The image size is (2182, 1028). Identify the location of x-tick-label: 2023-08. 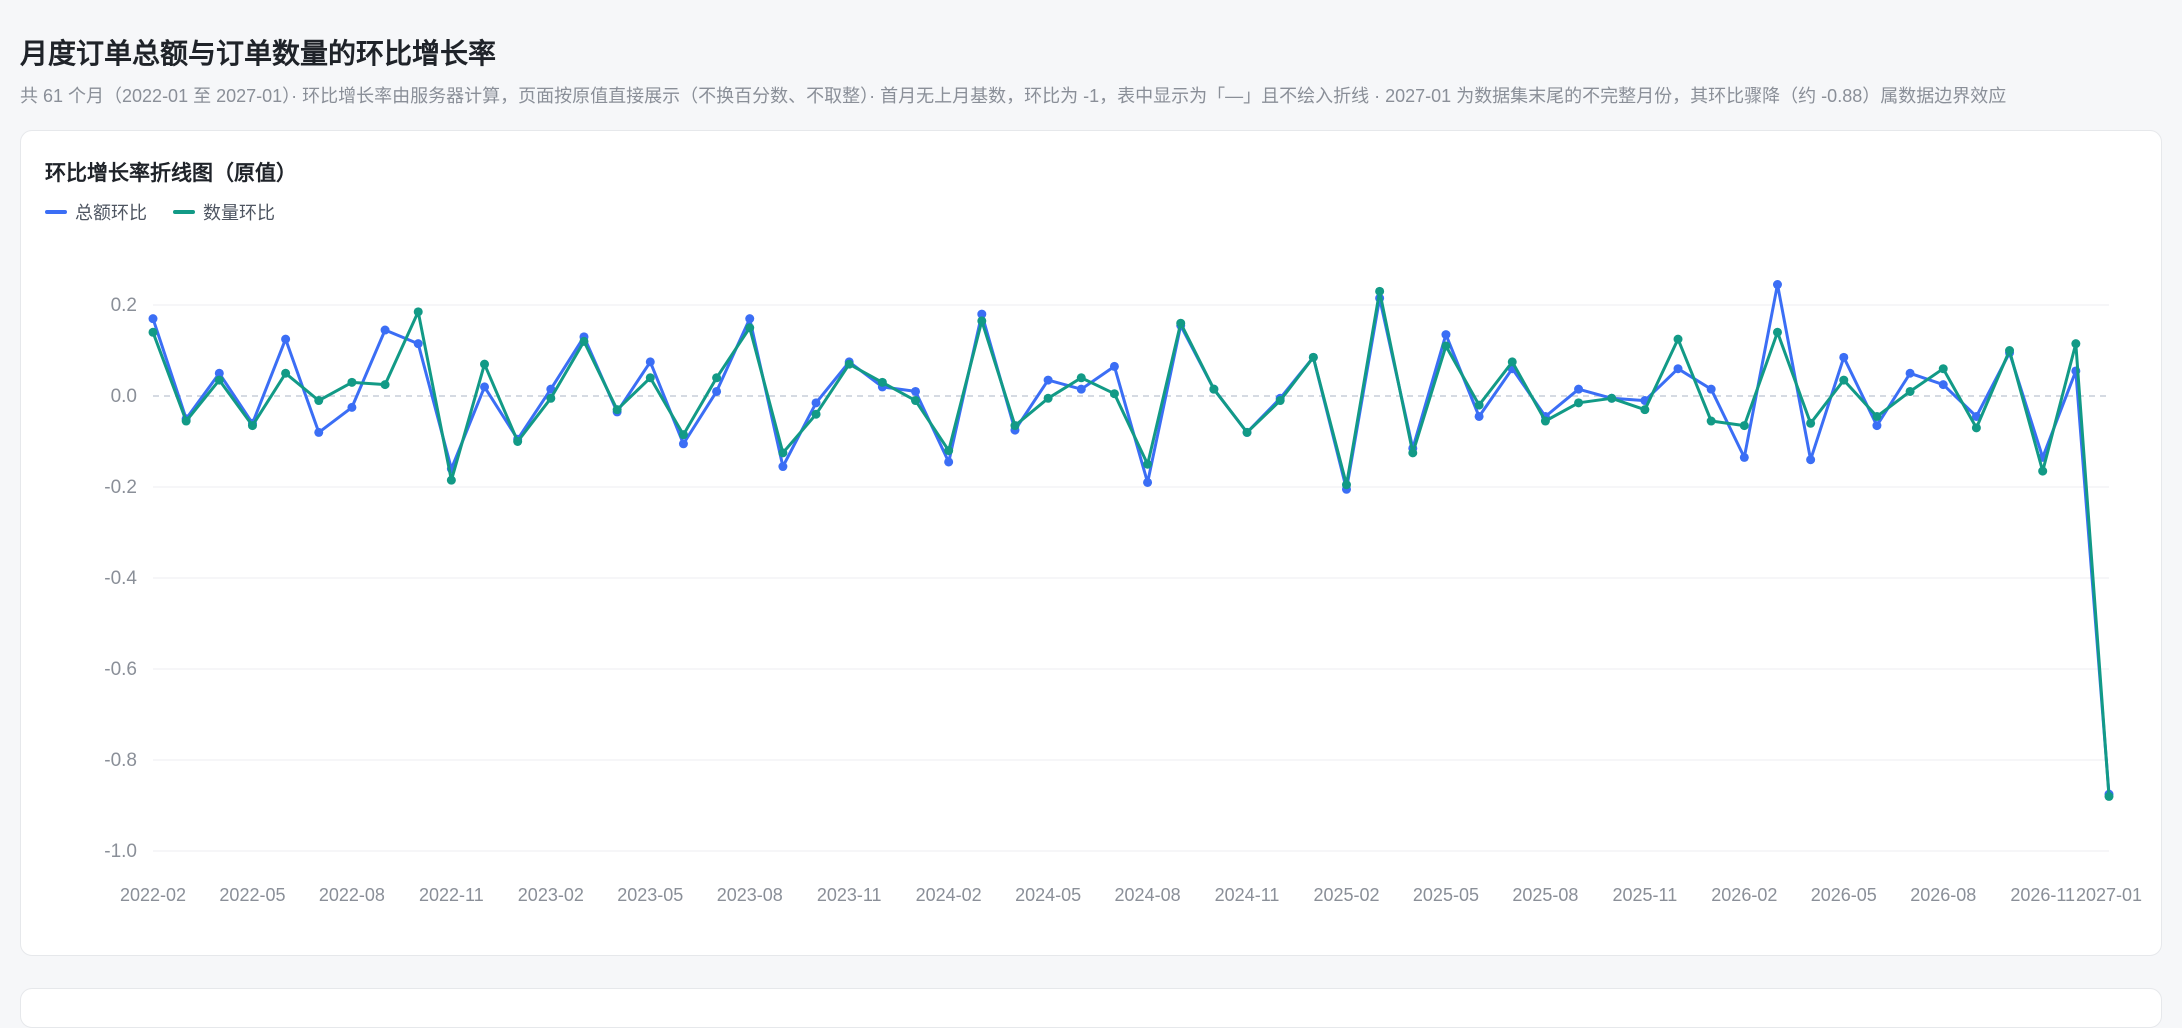
(750, 895).